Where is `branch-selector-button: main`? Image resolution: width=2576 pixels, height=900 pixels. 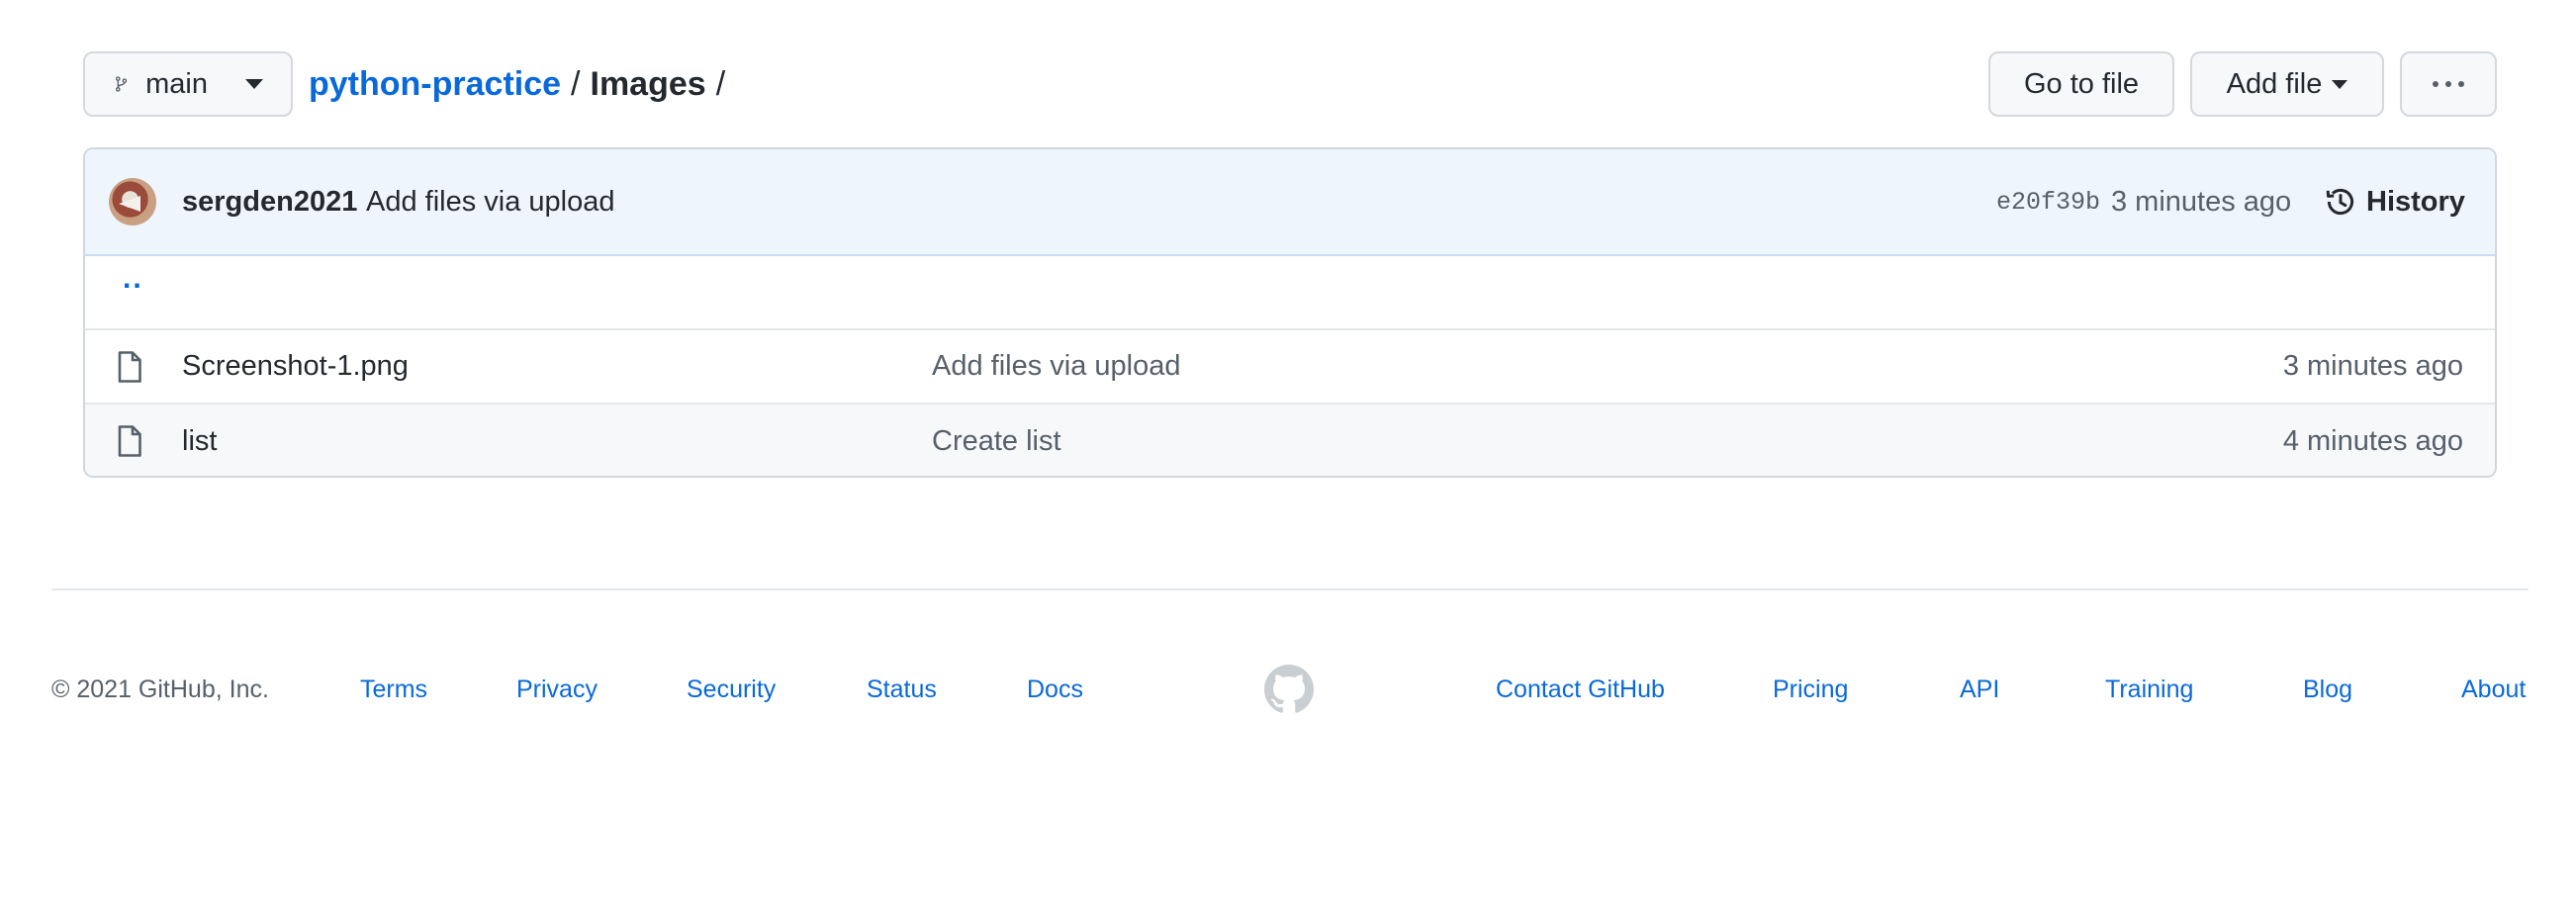
branch-selector-button: main is located at coordinates (188, 84).